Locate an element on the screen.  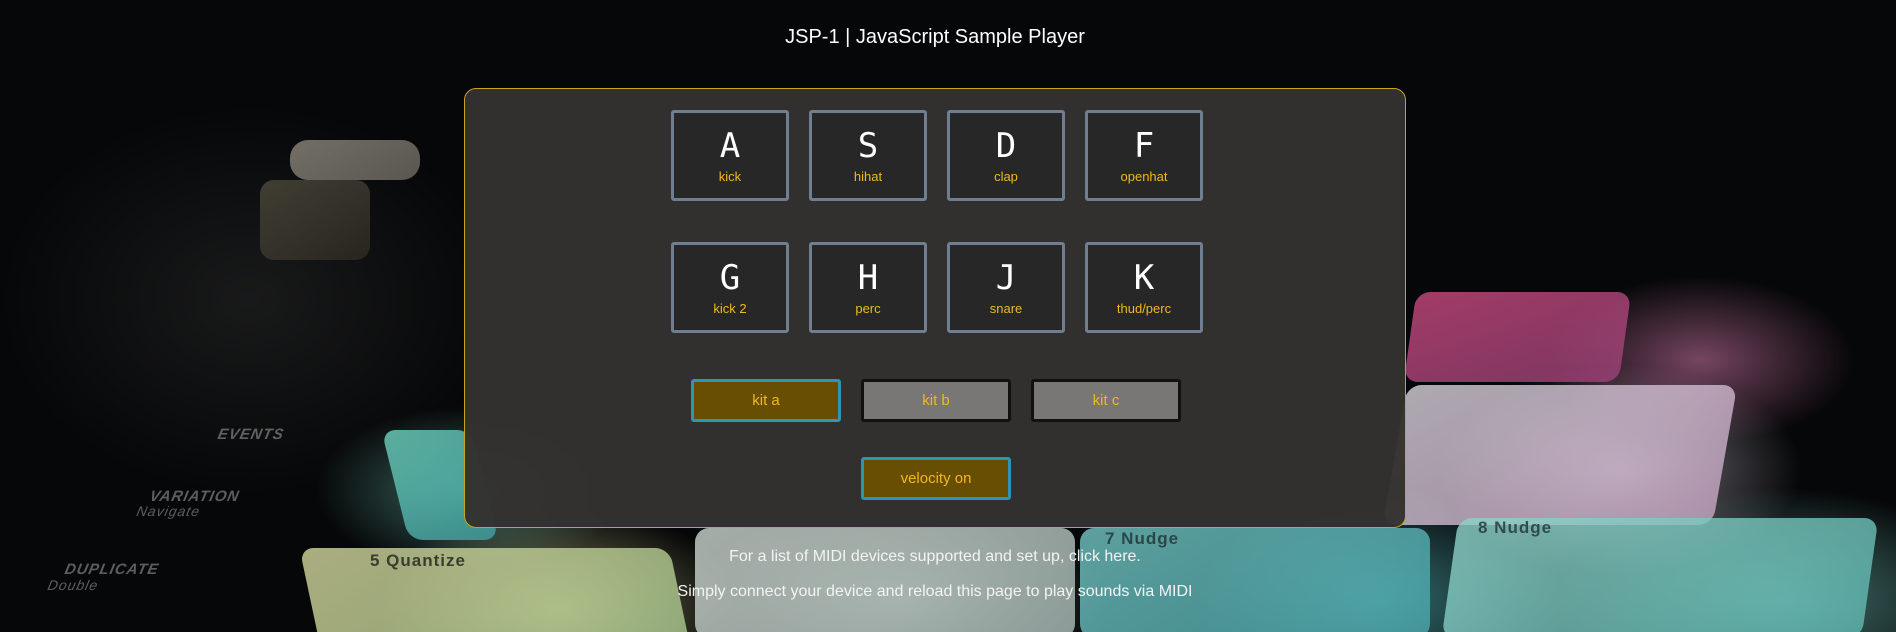
pad-g: G kick 2 is located at coordinates (730, 287).